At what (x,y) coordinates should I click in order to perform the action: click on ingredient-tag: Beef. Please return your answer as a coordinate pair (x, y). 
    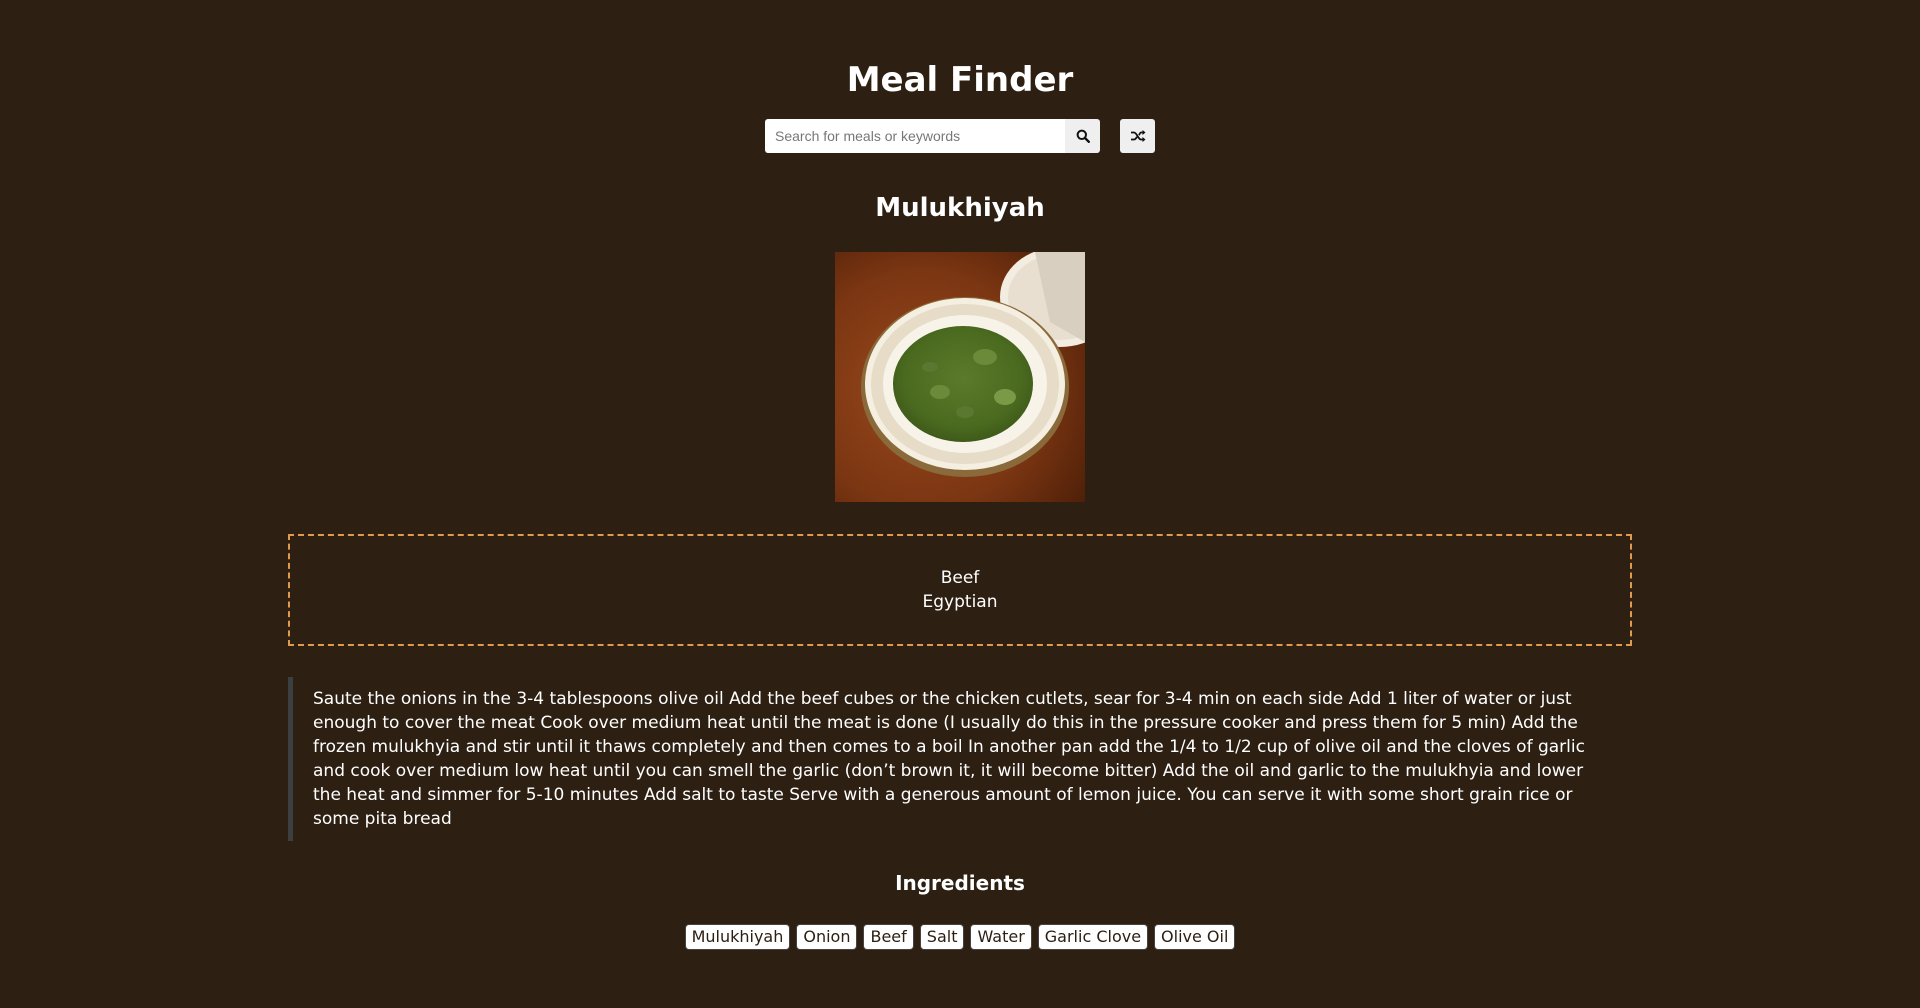
    Looking at the image, I should click on (888, 937).